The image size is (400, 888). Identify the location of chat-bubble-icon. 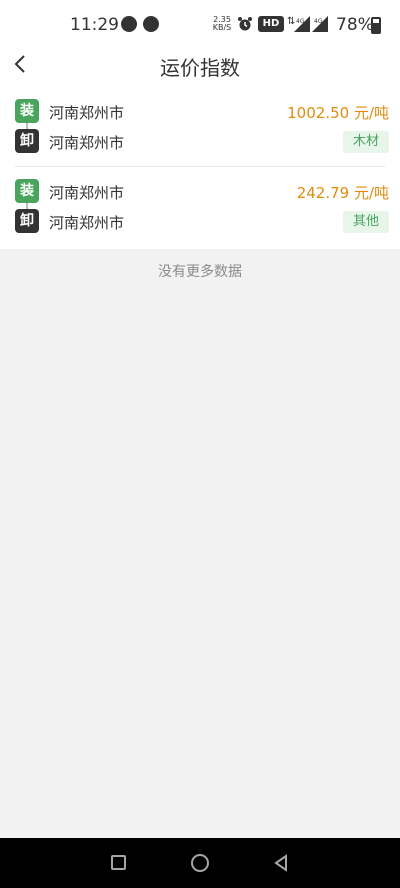
(129, 24).